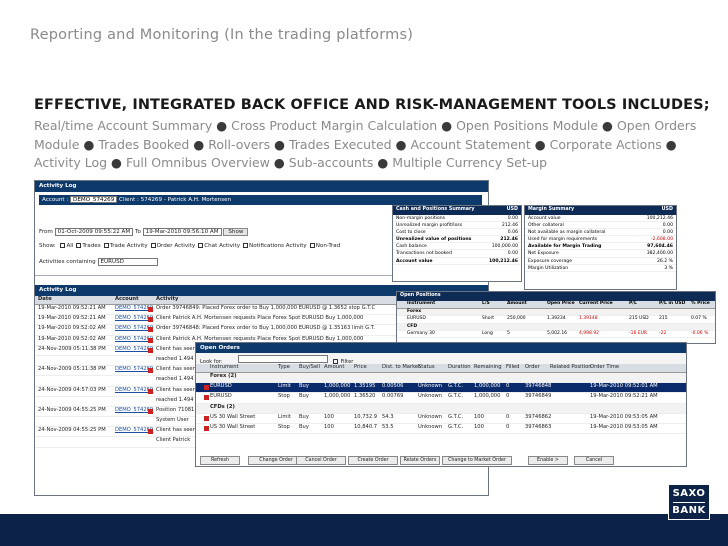  I want to click on open-positions-titlebar: Open Positions, so click(556, 296).